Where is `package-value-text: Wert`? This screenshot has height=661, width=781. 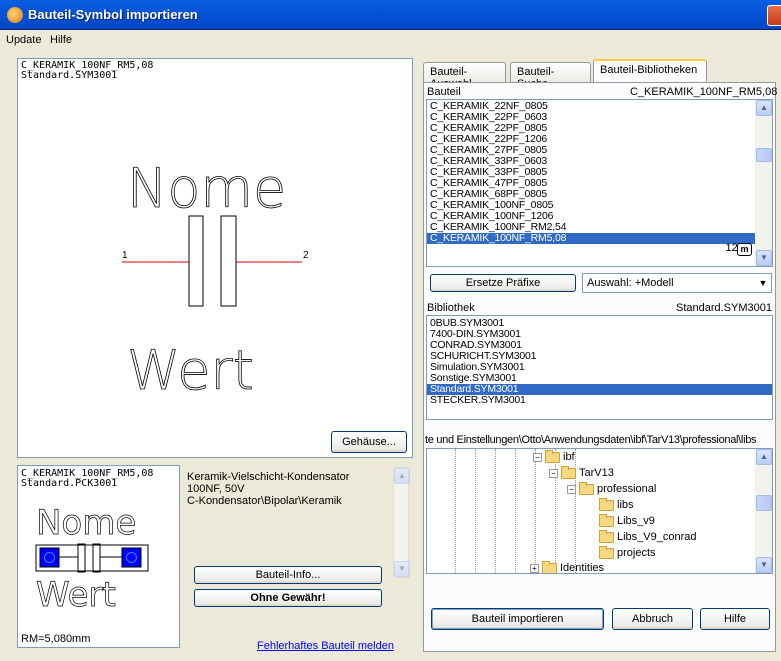
package-value-text: Wert is located at coordinates (76, 595).